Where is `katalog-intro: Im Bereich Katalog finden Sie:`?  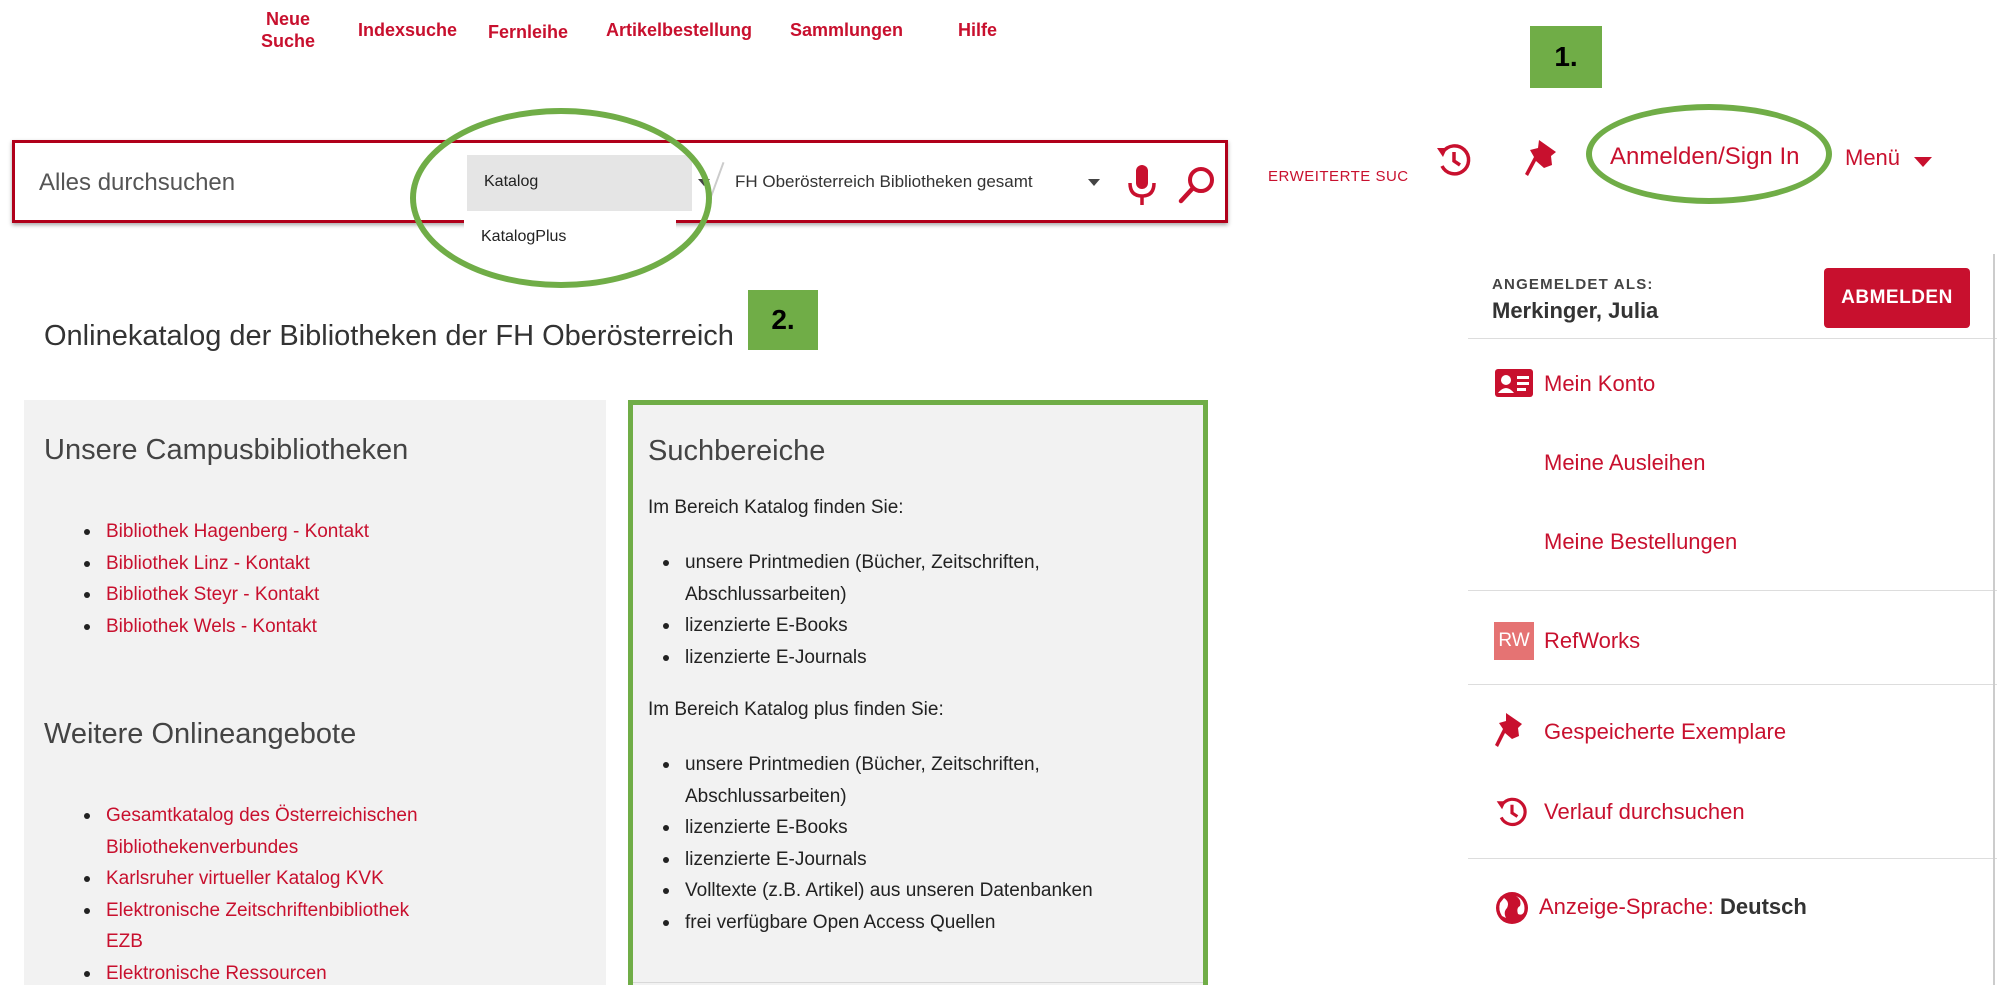 katalog-intro: Im Bereich Katalog finden Sie: is located at coordinates (776, 507).